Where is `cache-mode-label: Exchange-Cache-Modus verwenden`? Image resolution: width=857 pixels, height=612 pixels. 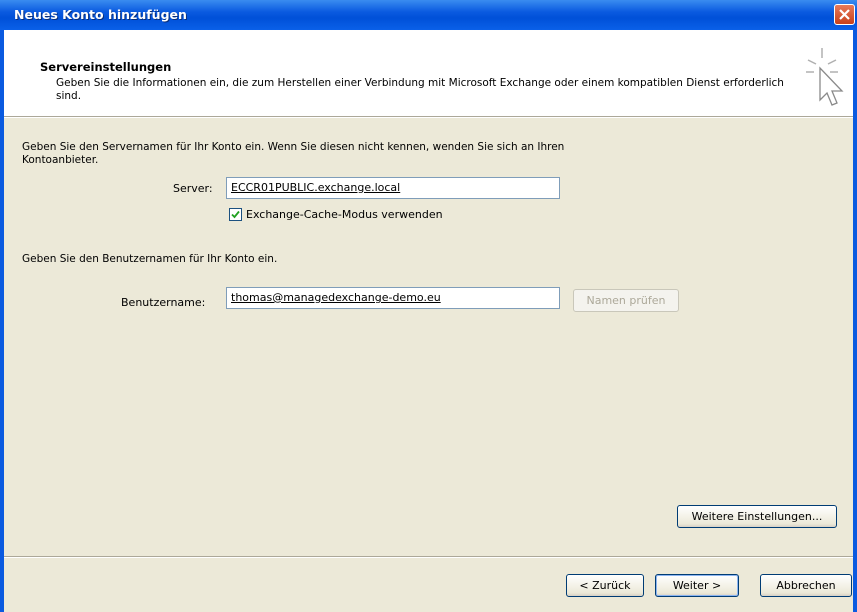
cache-mode-label: Exchange-Cache-Modus verwenden is located at coordinates (344, 214).